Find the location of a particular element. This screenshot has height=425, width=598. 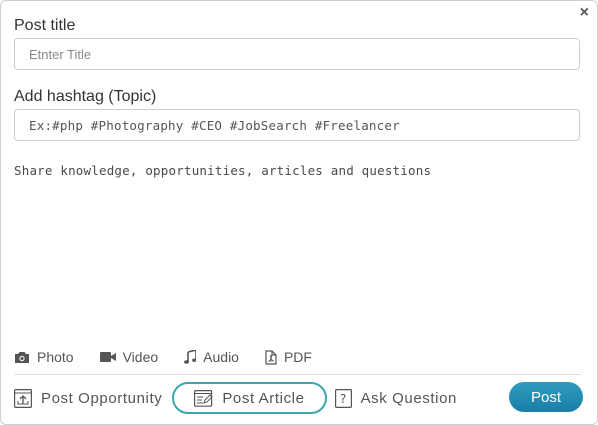

post-article-button: Post Article is located at coordinates (249, 398).